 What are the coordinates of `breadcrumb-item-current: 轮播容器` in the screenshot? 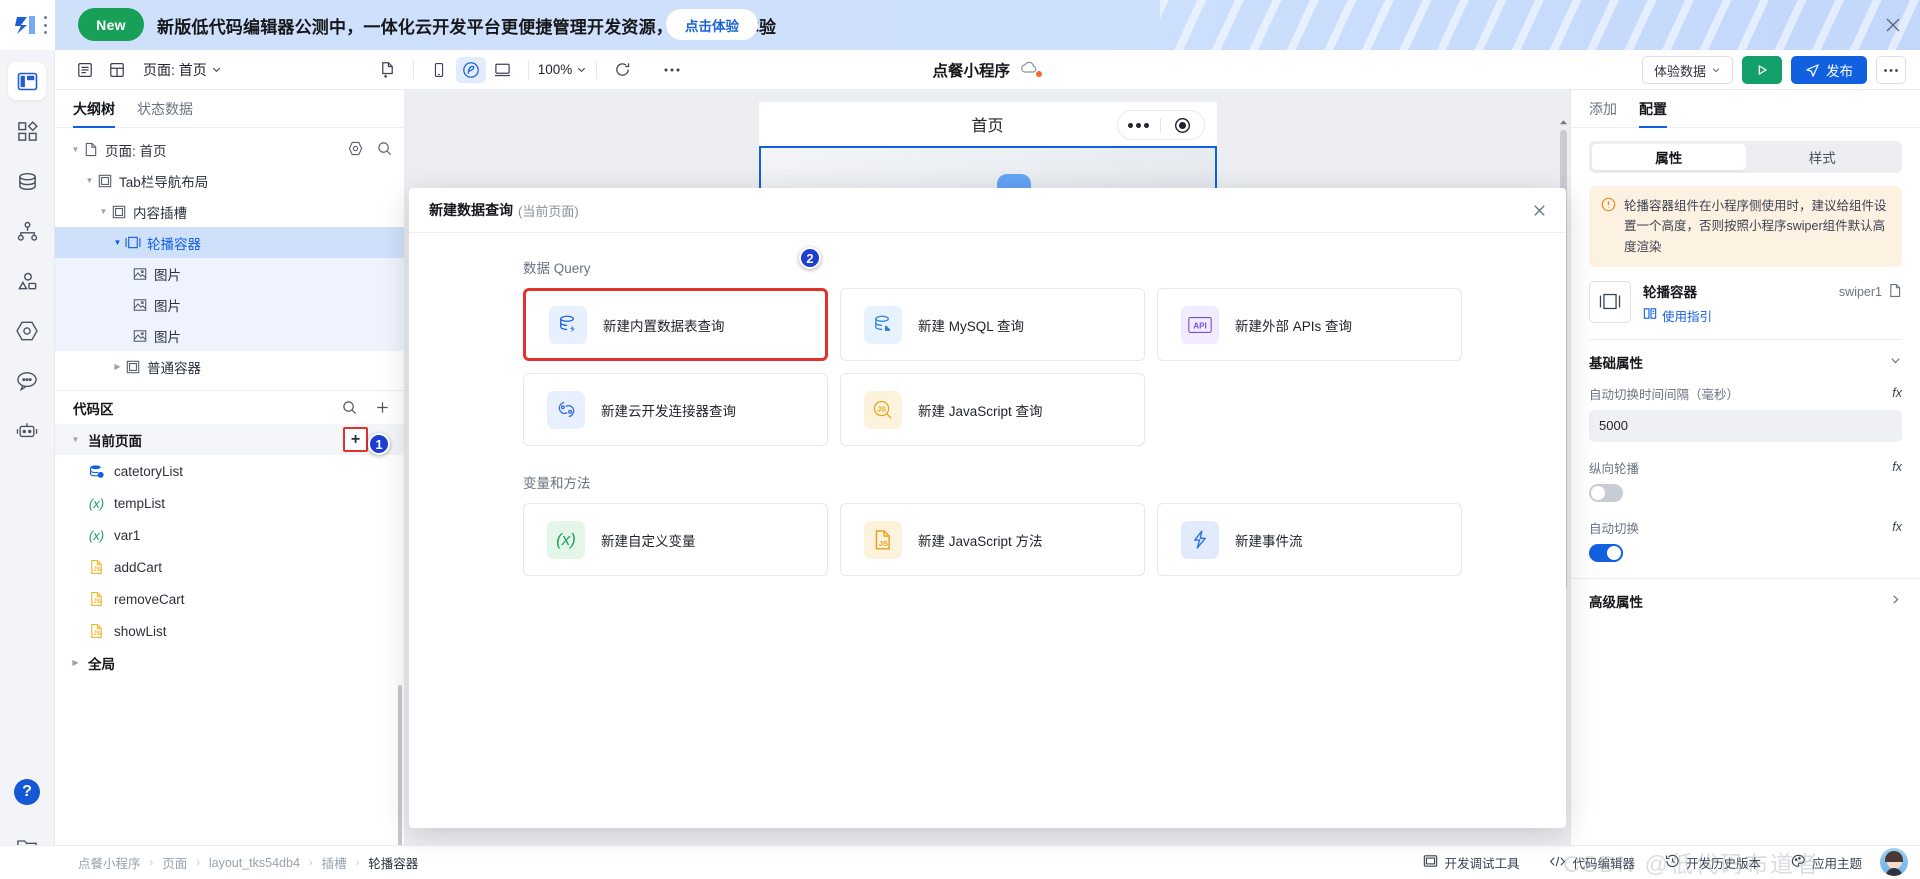 It's located at (393, 862).